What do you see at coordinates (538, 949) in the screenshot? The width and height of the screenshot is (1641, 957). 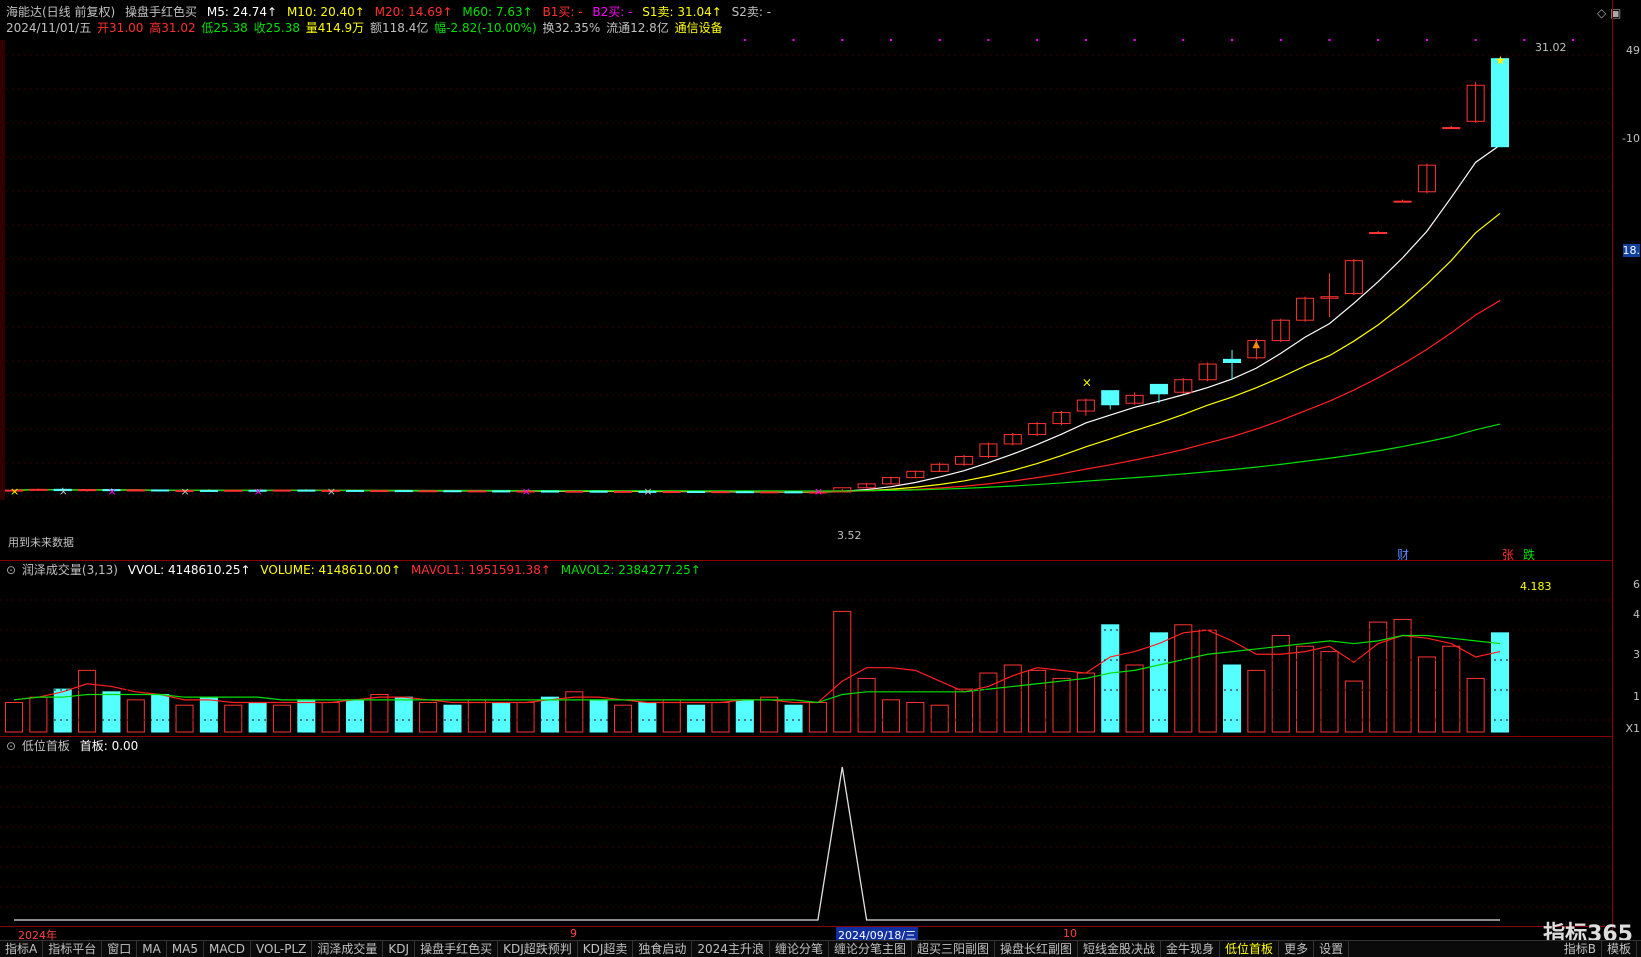 I see `tab-10: KDJ超跌预判` at bounding box center [538, 949].